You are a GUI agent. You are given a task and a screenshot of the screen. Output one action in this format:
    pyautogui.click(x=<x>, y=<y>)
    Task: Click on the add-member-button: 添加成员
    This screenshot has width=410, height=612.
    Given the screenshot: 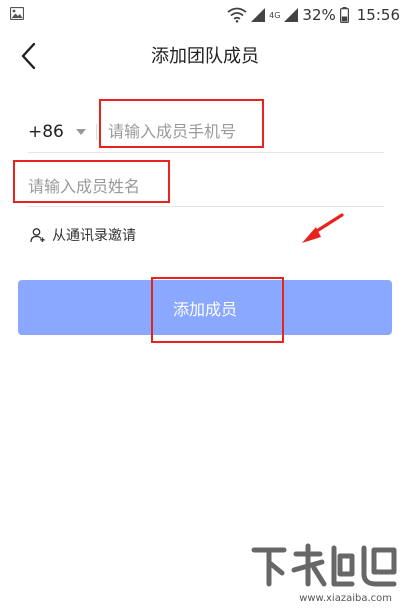 What is the action you would take?
    pyautogui.click(x=205, y=307)
    